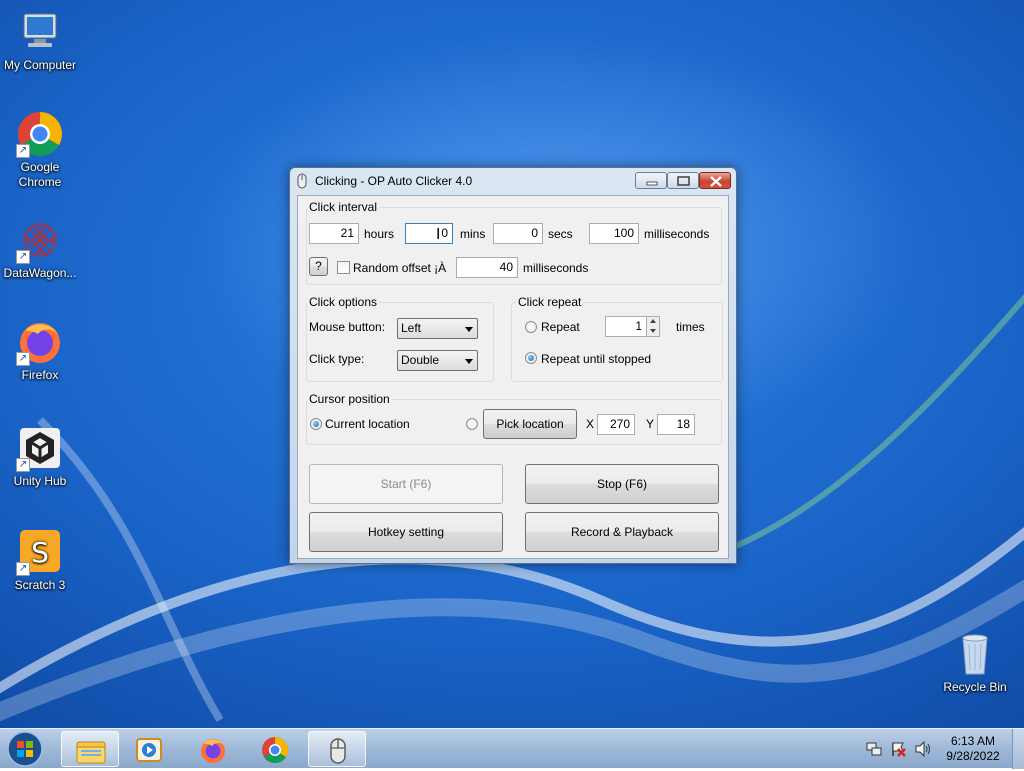  Describe the element at coordinates (556, 268) in the screenshot. I see `random-offset-unit-label: milliseconds` at that location.